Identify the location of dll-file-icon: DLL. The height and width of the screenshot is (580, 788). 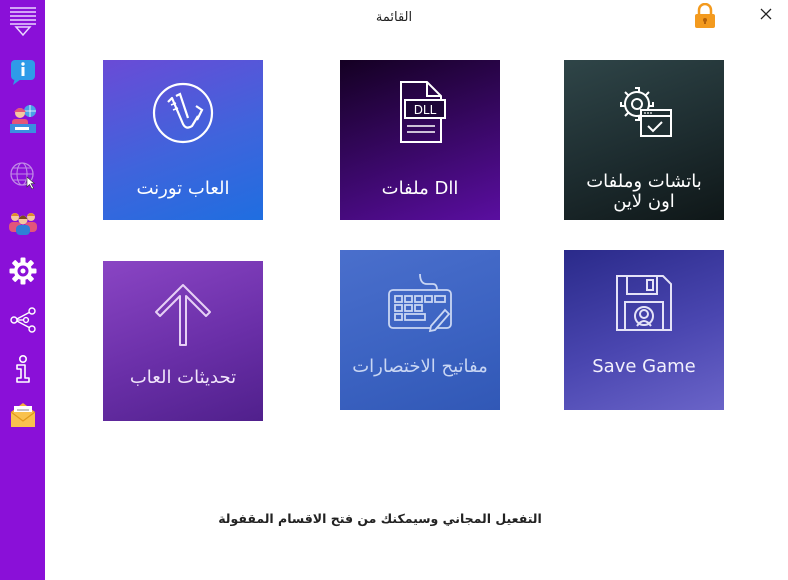
(423, 112).